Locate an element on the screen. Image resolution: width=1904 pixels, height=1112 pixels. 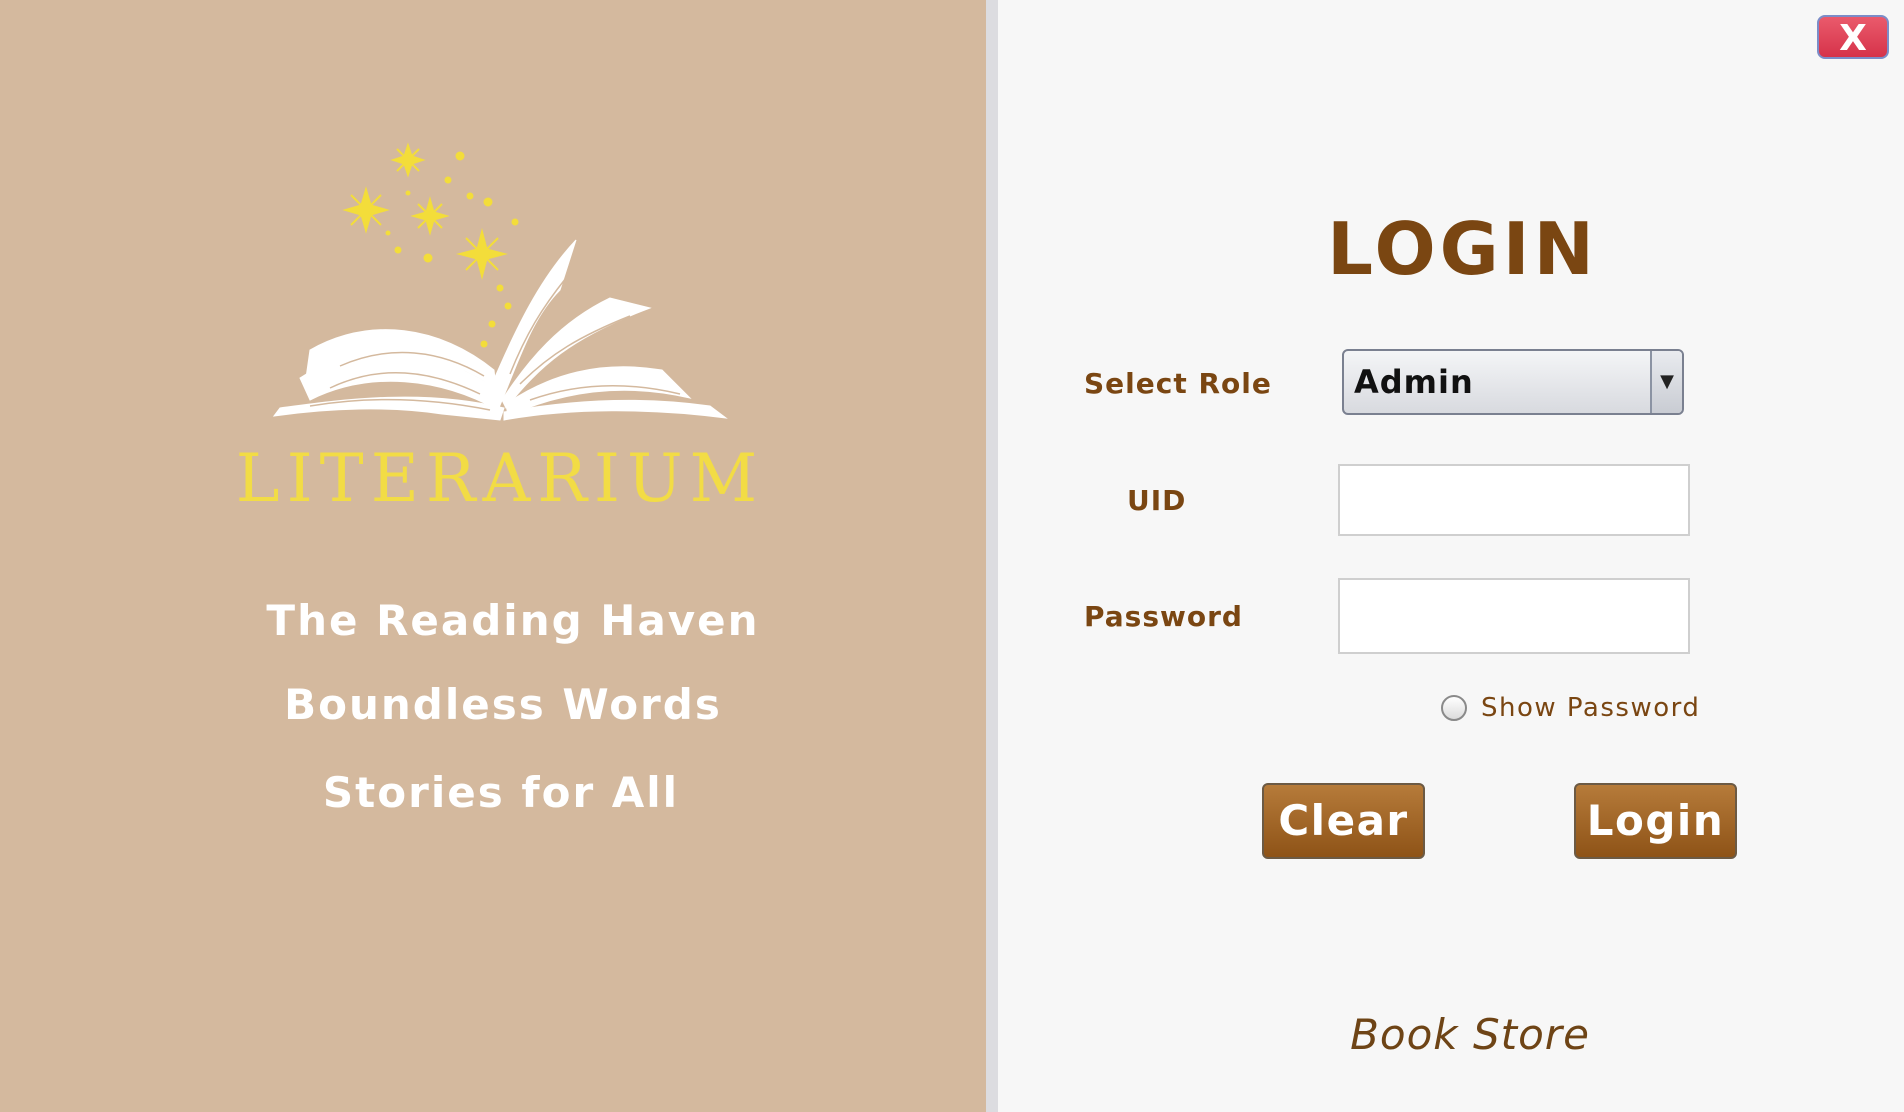
close-button: X is located at coordinates (1853, 37).